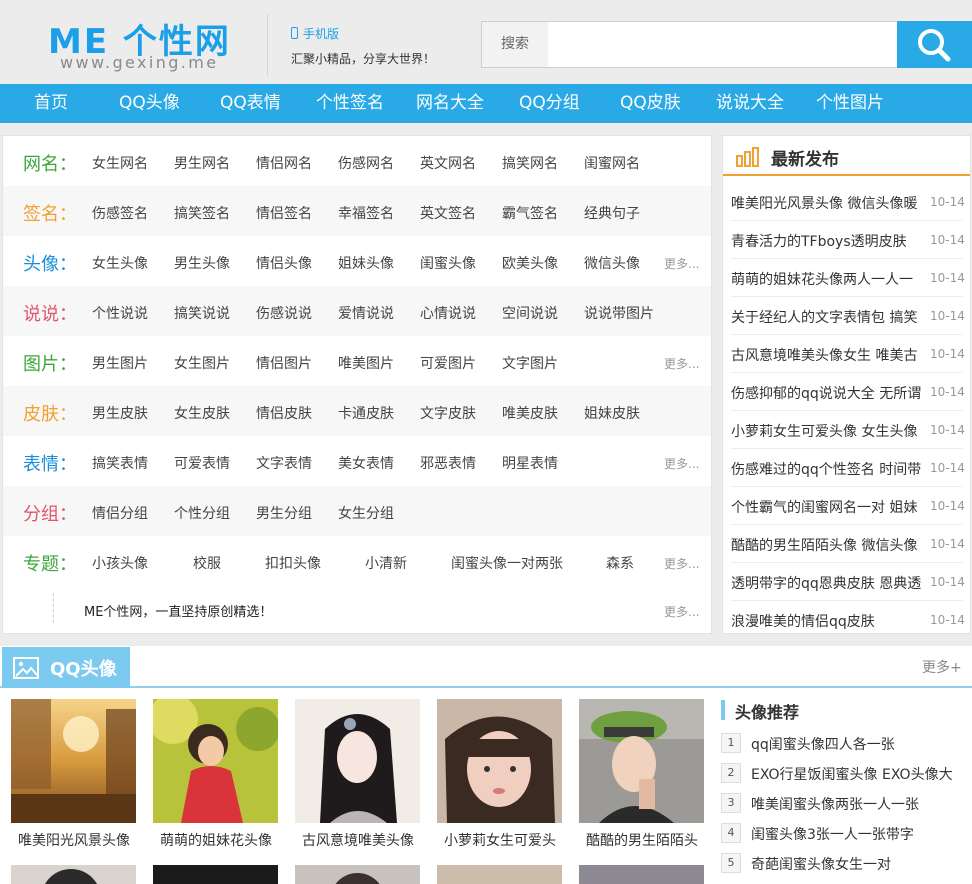  Describe the element at coordinates (612, 163) in the screenshot. I see `category-link: 闺蜜网名` at that location.